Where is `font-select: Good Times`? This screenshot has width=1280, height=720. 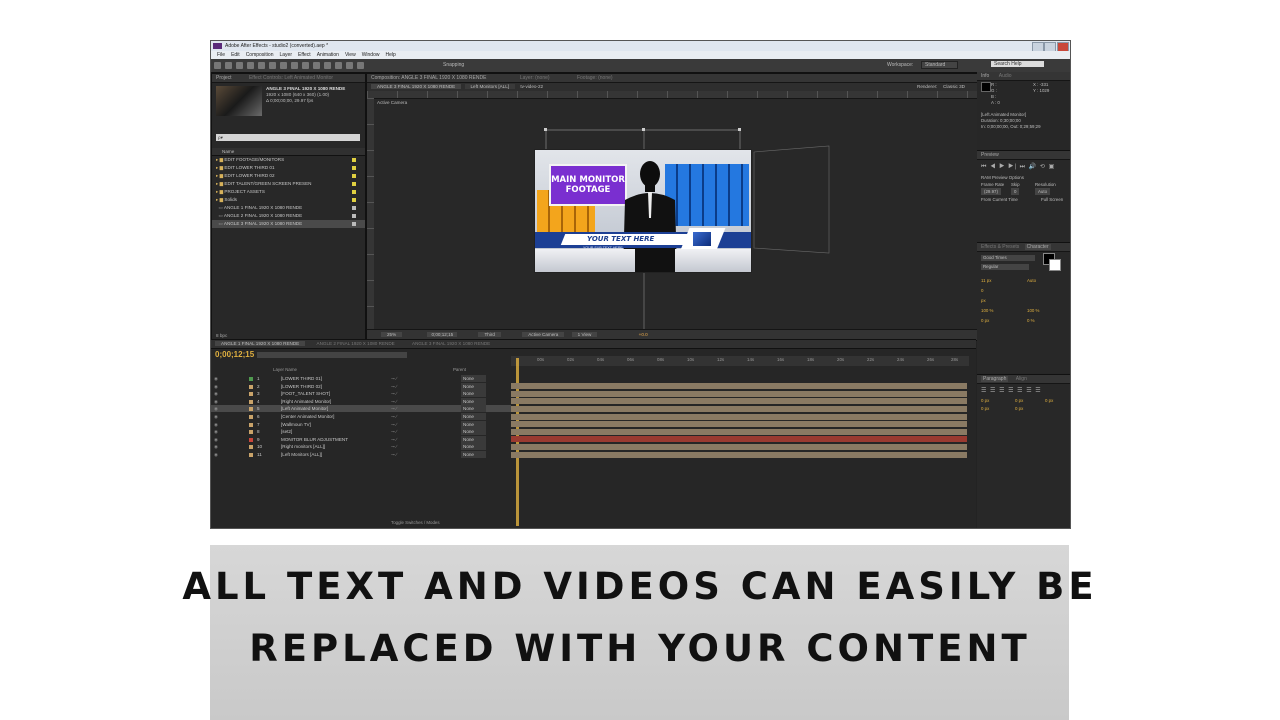
font-select: Good Times is located at coordinates (1008, 258).